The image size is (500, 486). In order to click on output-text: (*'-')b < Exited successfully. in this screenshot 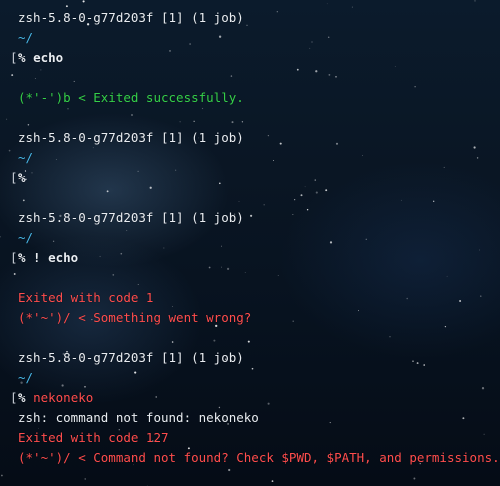, I will do `click(131, 97)`.